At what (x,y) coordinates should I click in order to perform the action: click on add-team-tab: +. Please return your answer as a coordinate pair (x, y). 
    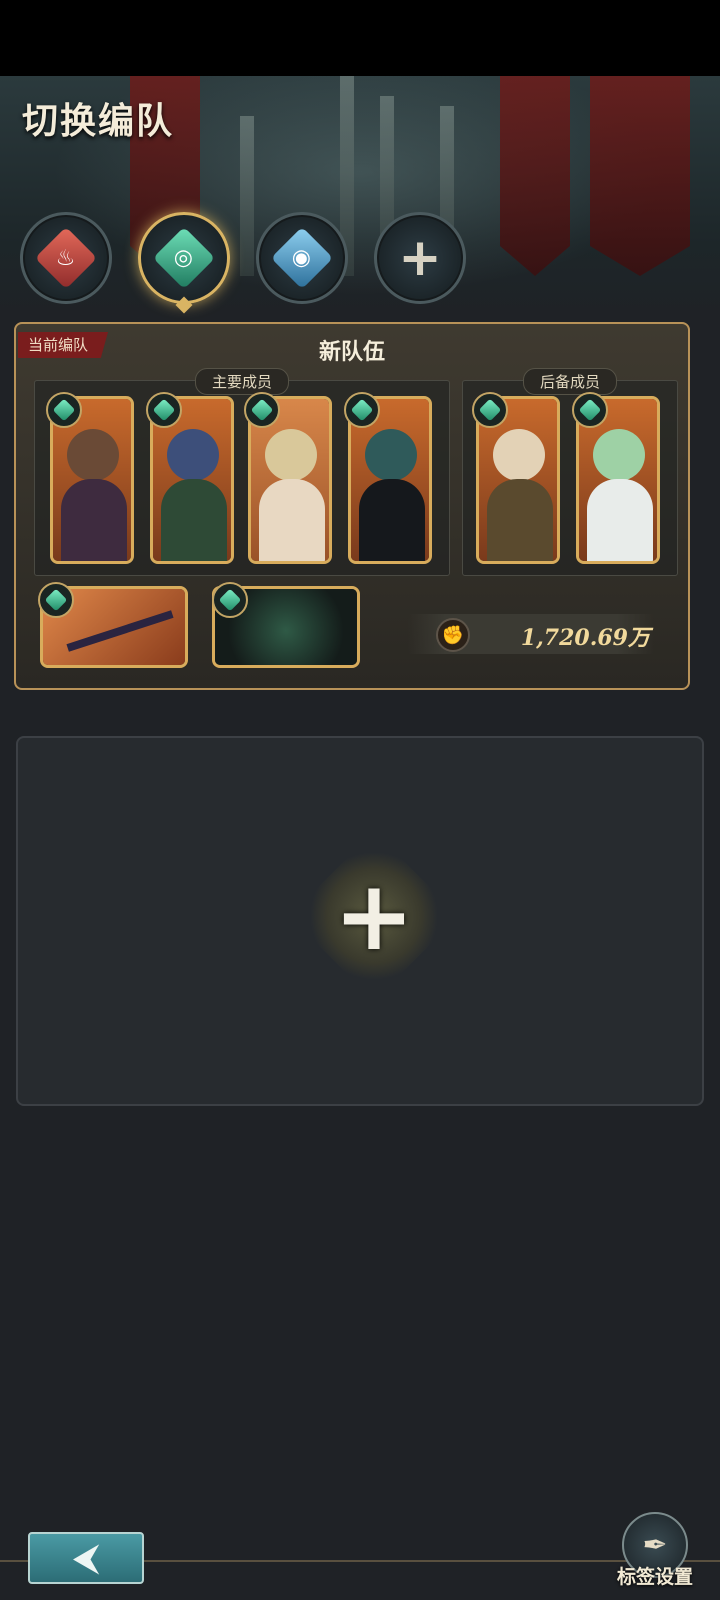
    Looking at the image, I should click on (420, 258).